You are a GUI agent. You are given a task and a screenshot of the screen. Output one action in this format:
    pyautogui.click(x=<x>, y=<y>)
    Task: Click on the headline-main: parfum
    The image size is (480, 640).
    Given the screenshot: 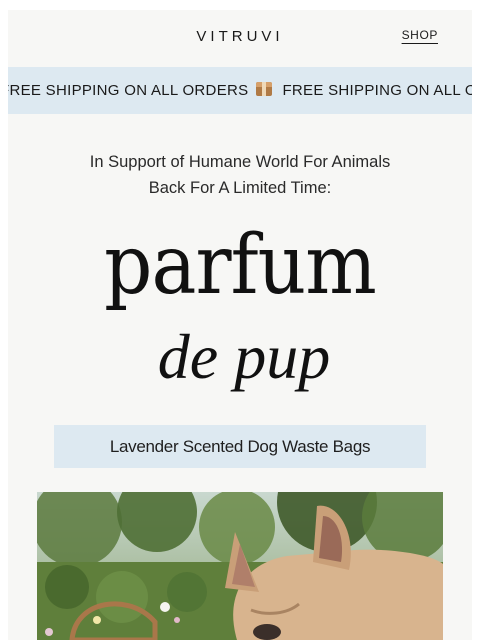 What is the action you would take?
    pyautogui.click(x=240, y=265)
    